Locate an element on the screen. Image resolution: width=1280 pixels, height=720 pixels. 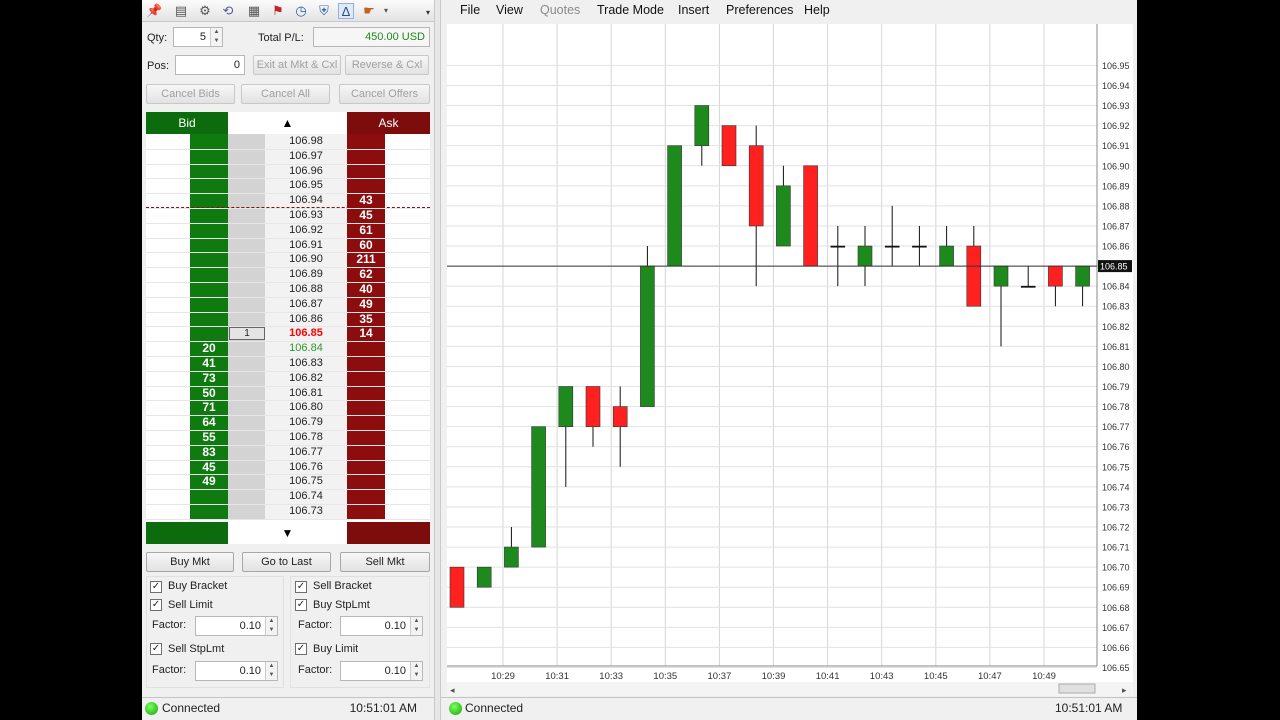
cancel-offers-button: Cancel Offers is located at coordinates (384, 94).